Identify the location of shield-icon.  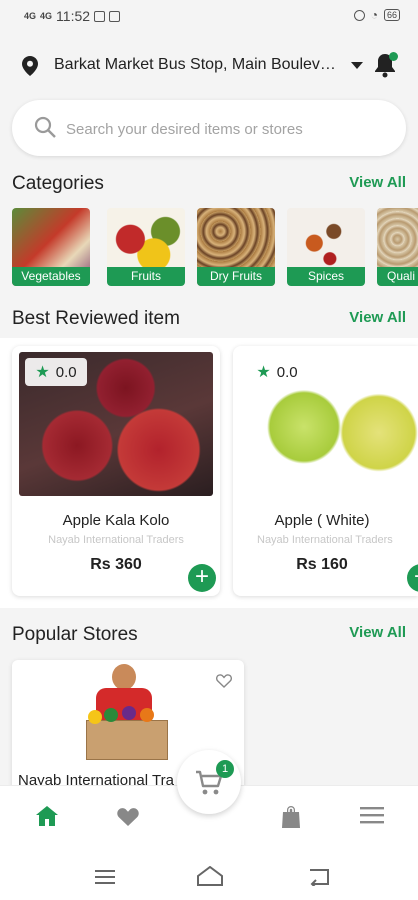
(359, 15).